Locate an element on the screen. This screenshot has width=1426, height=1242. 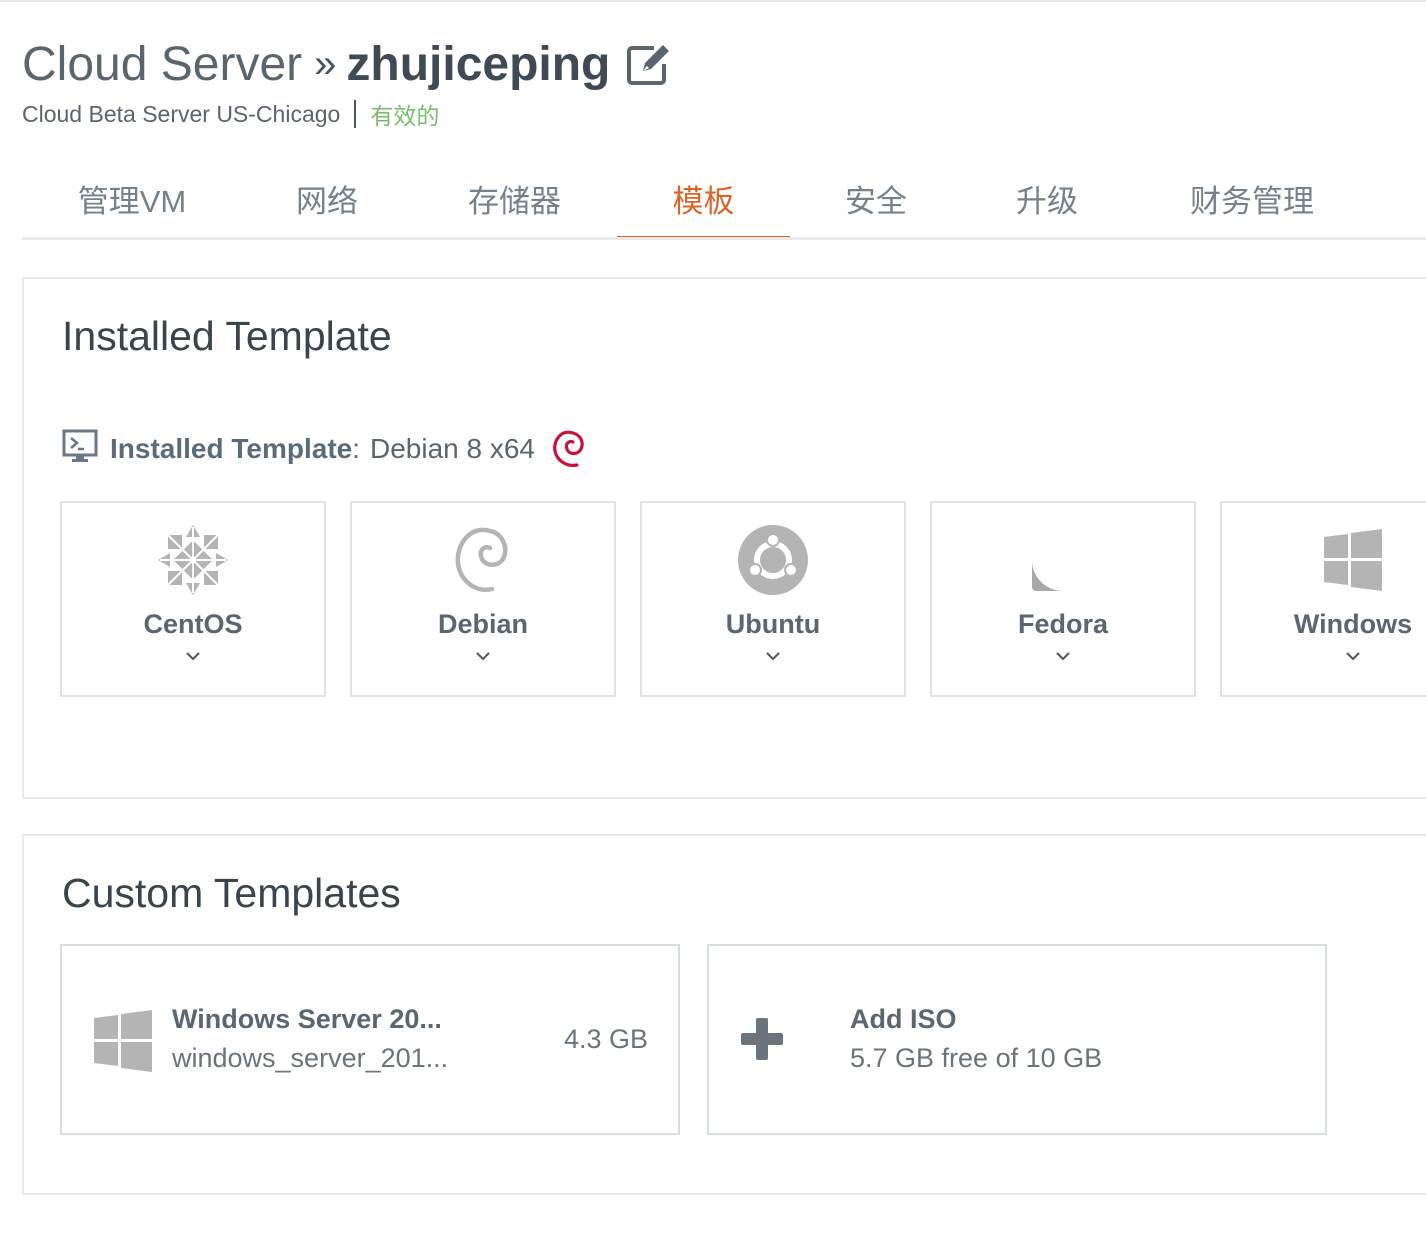
os-card-ubuntu: Ubuntu is located at coordinates (773, 599).